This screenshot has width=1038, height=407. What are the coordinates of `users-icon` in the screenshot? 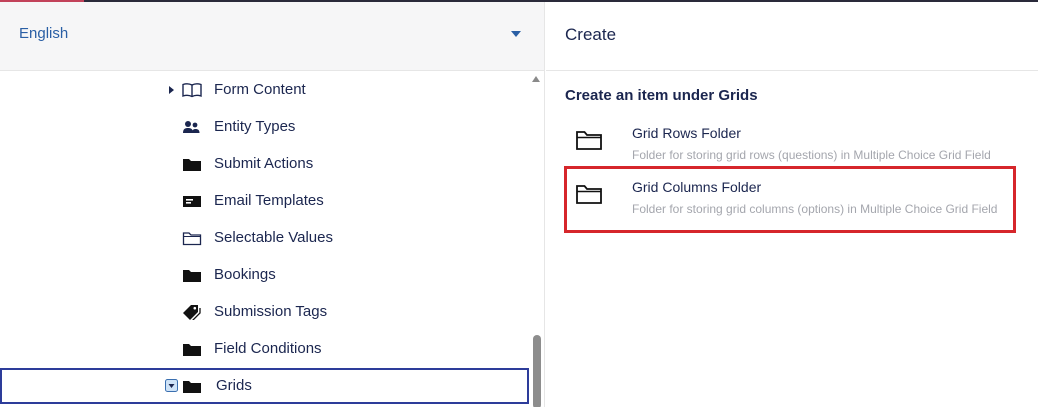 It's located at (191, 127).